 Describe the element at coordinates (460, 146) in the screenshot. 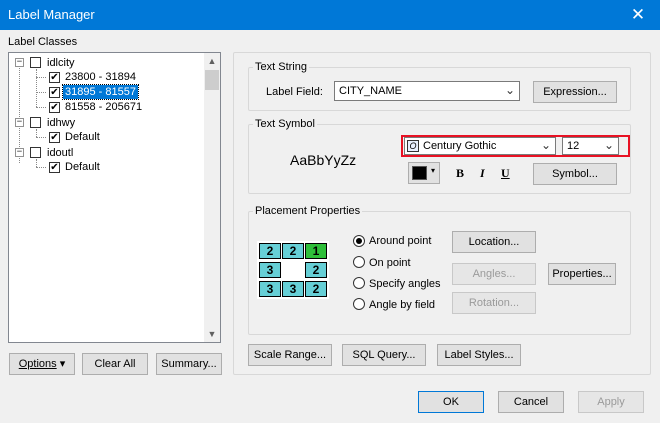

I see `font-name-value: Century Gothic` at that location.